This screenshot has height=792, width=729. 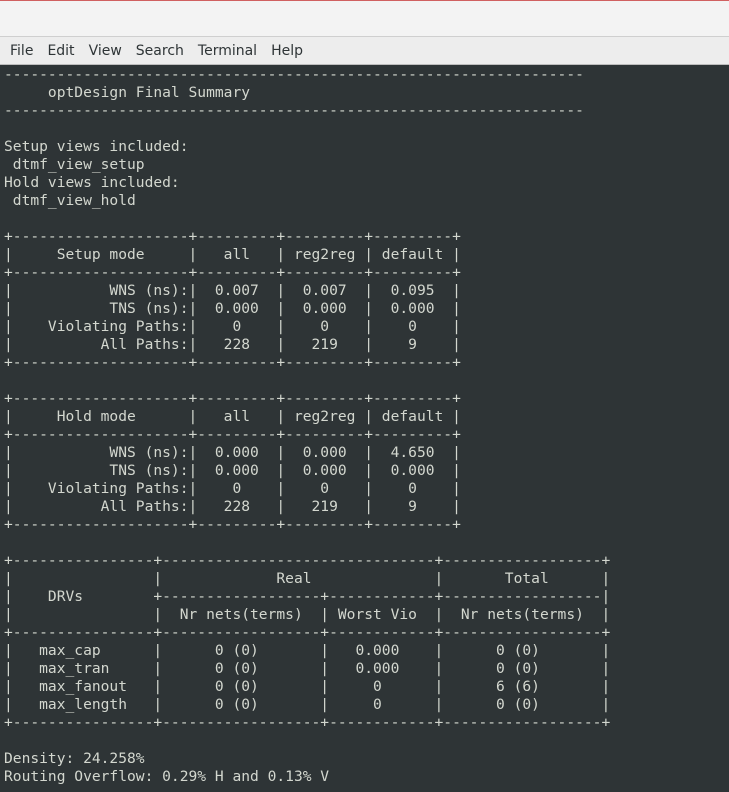 I want to click on terminal-line: dtmf_view_hold, so click(x=70, y=200).